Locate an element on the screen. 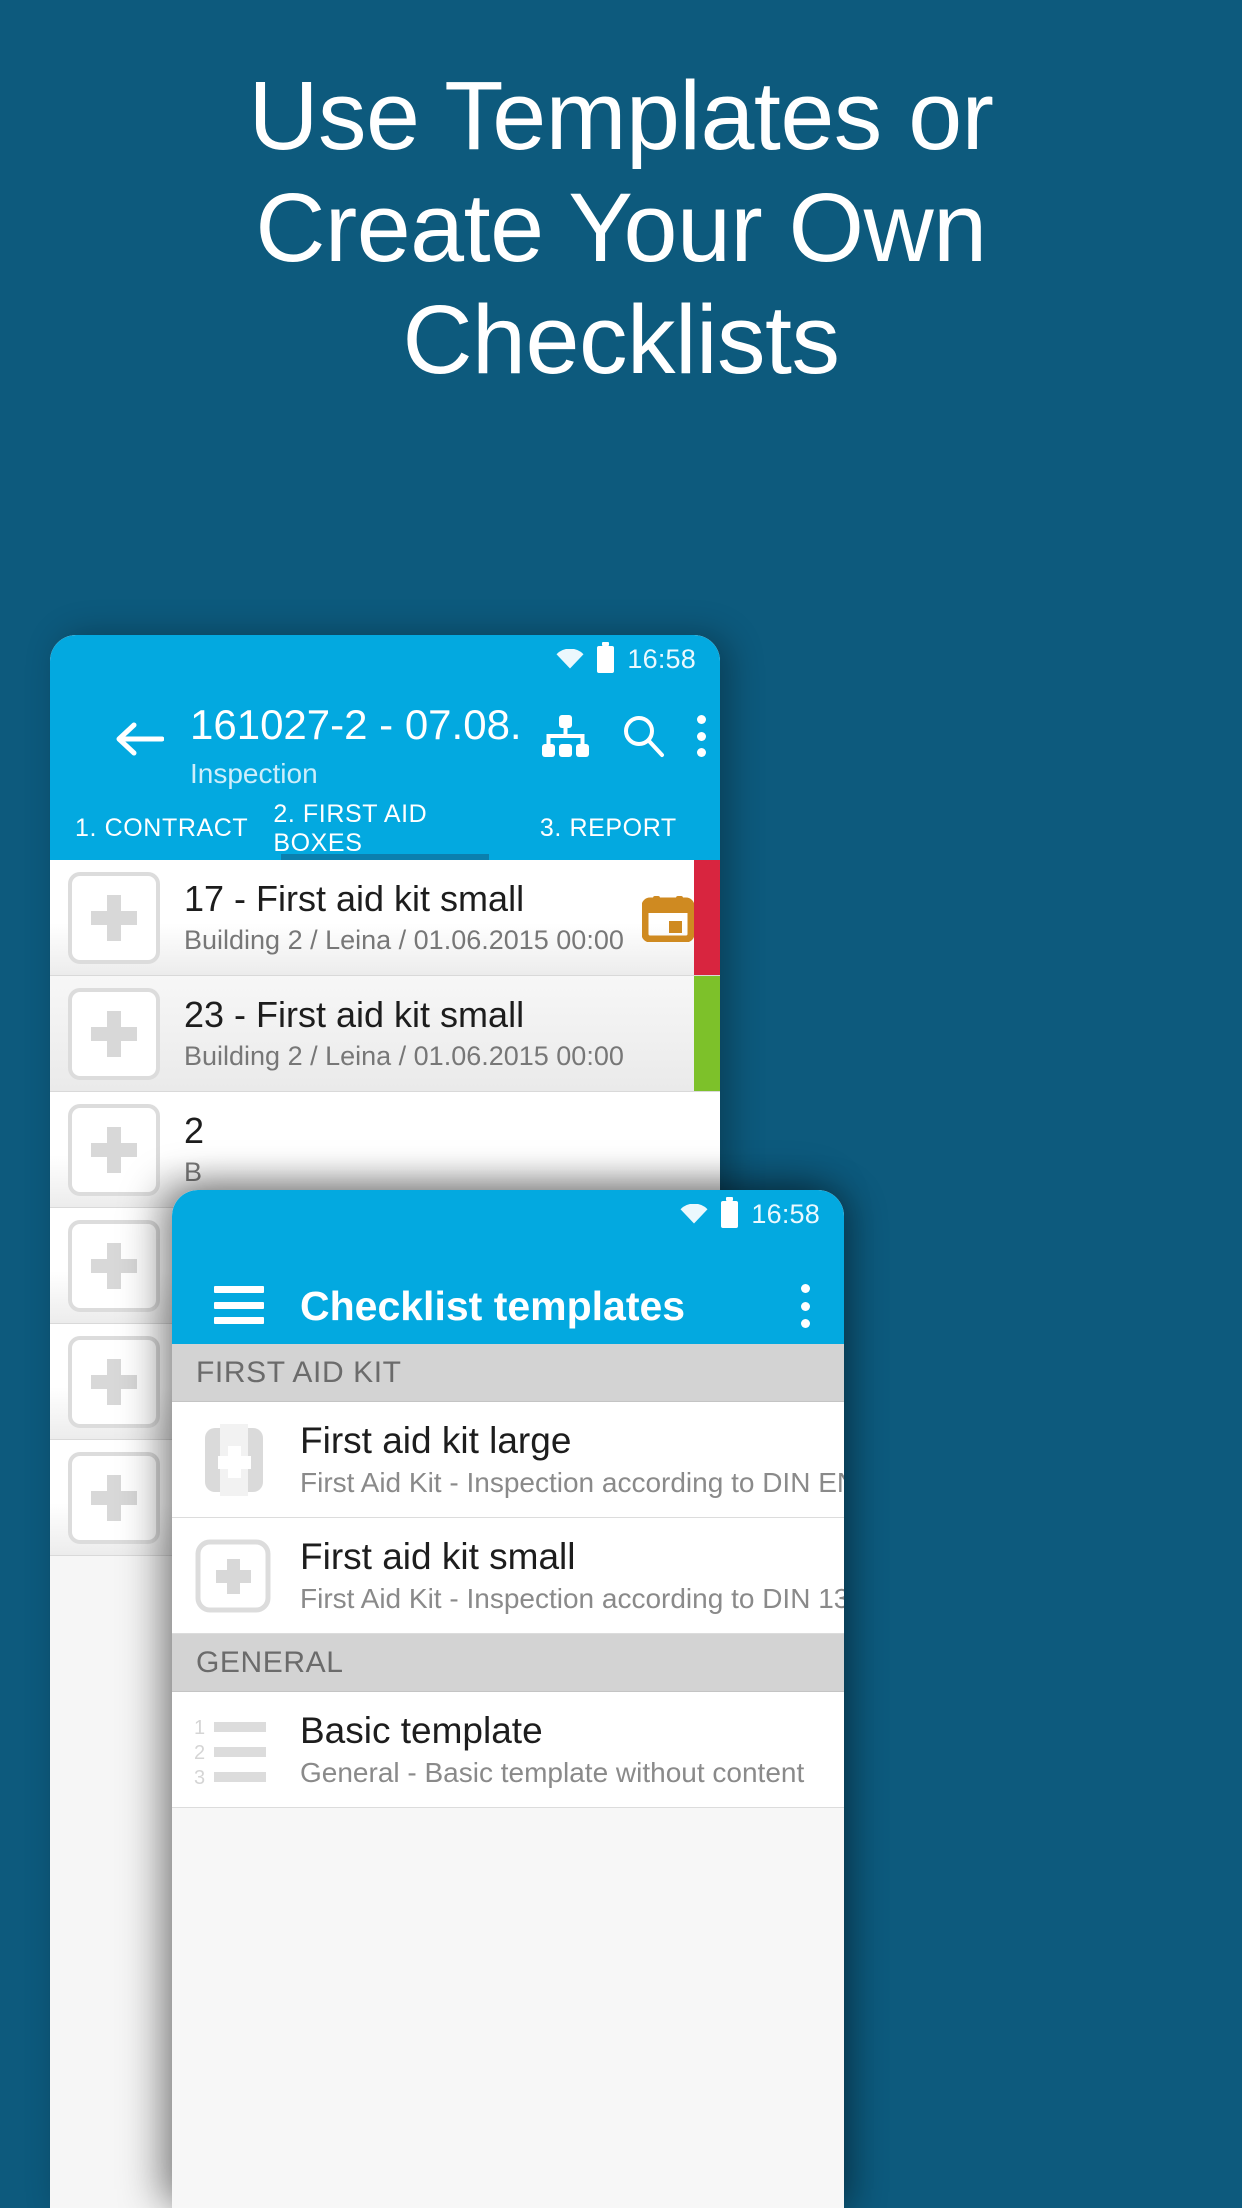  back-arrow-icon is located at coordinates (139, 739).